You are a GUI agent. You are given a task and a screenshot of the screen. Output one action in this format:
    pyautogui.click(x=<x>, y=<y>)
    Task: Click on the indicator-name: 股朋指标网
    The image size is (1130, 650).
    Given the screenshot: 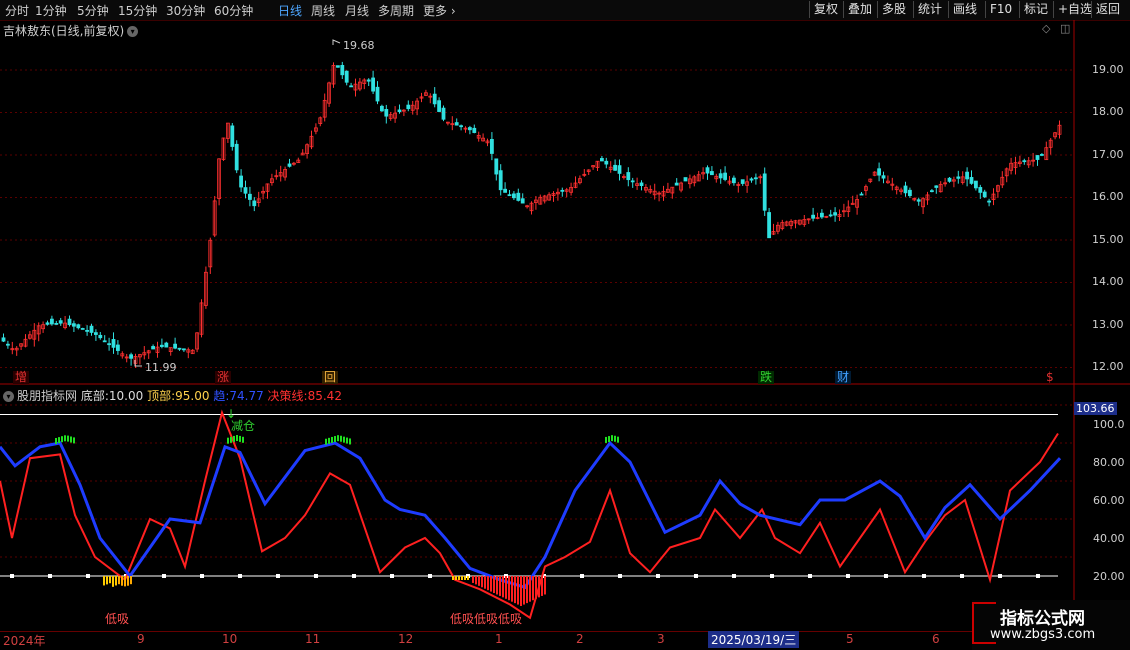 What is the action you would take?
    pyautogui.click(x=47, y=396)
    